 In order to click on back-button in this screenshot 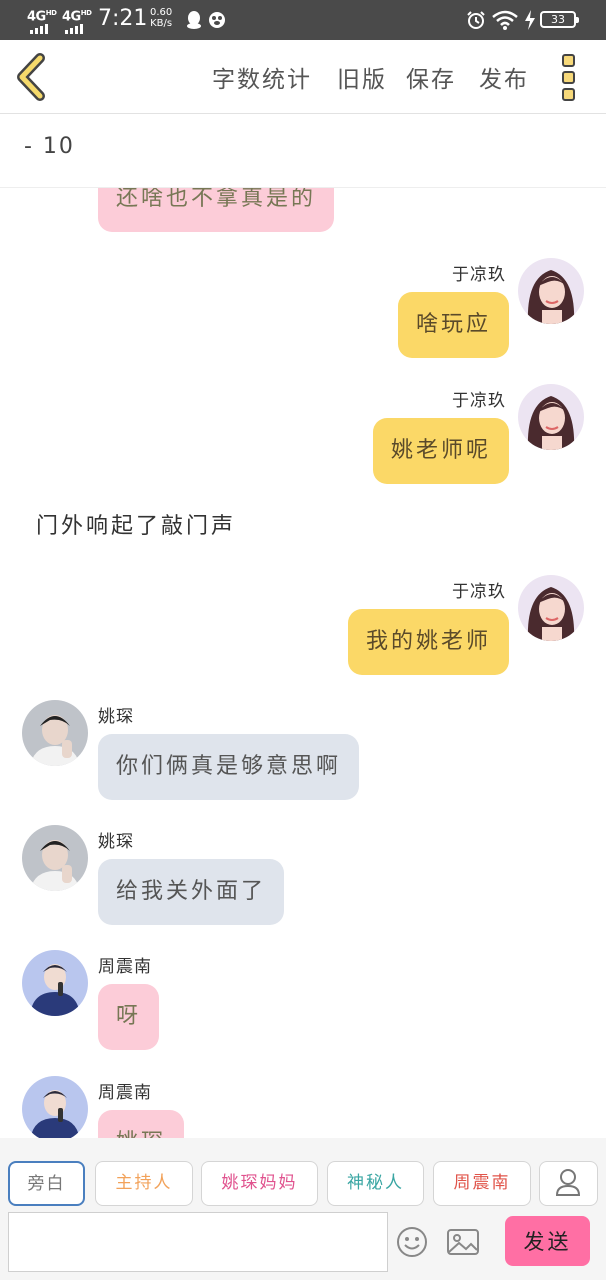, I will do `click(32, 77)`.